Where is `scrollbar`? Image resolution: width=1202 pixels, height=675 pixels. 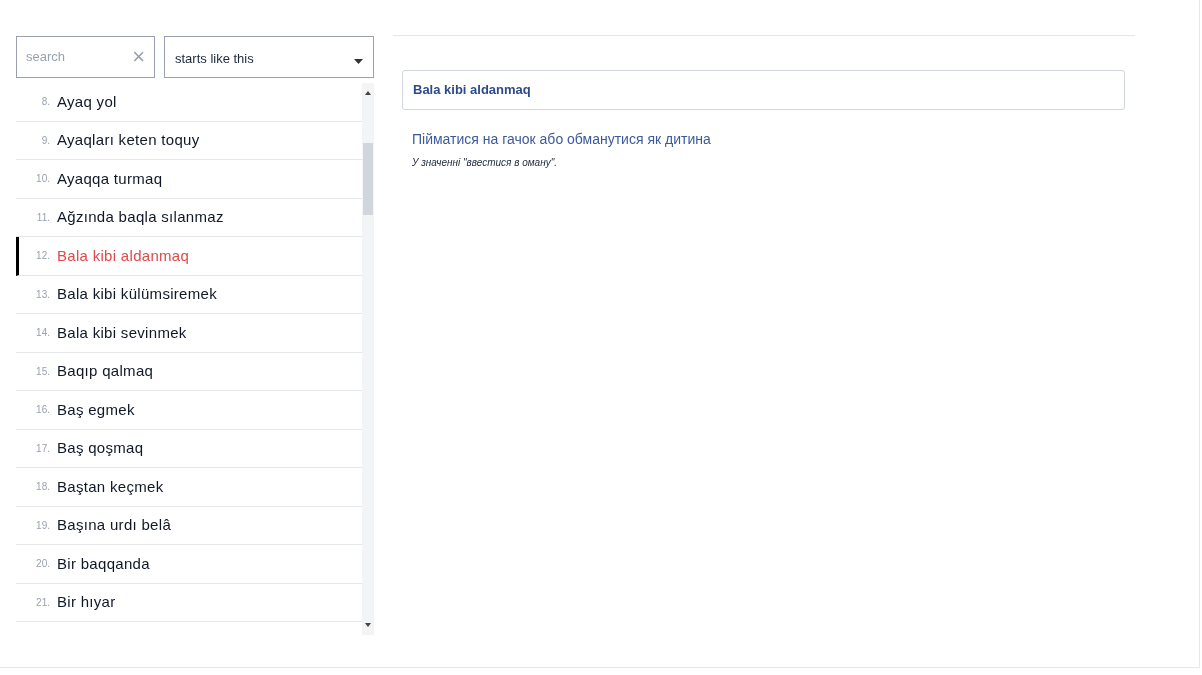 scrollbar is located at coordinates (368, 359).